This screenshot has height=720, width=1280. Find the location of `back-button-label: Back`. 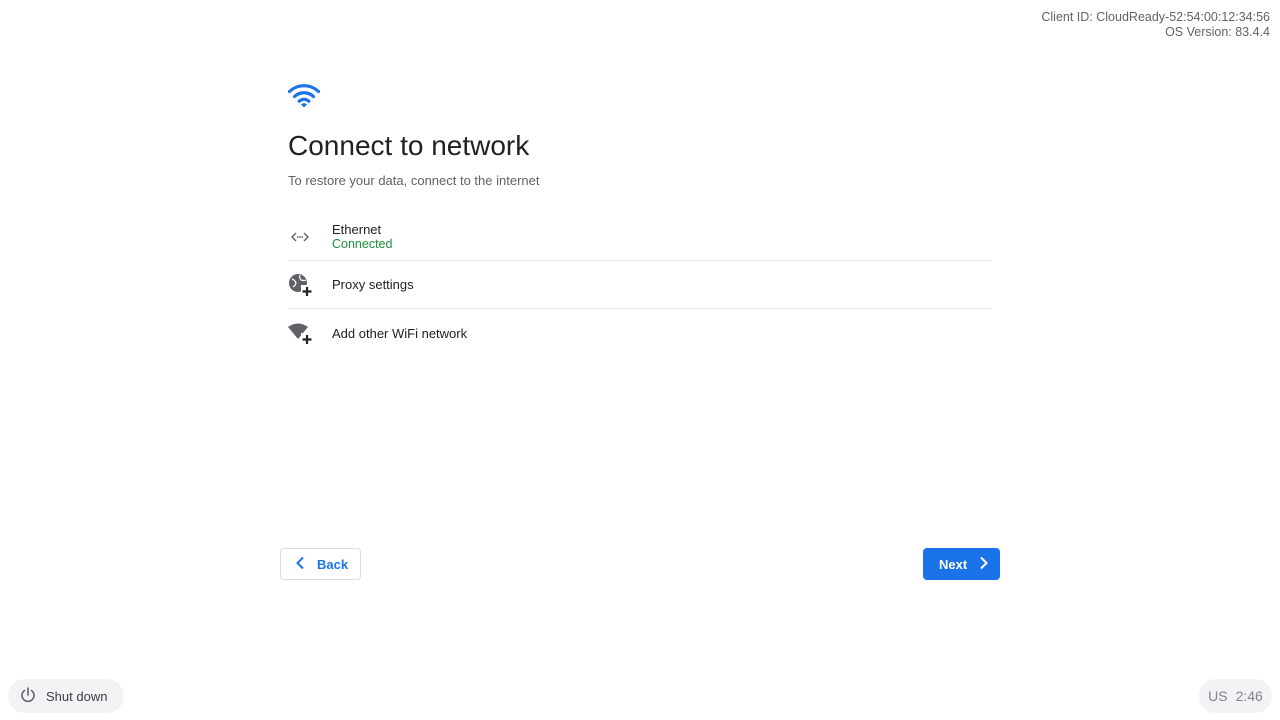

back-button-label: Back is located at coordinates (333, 564).